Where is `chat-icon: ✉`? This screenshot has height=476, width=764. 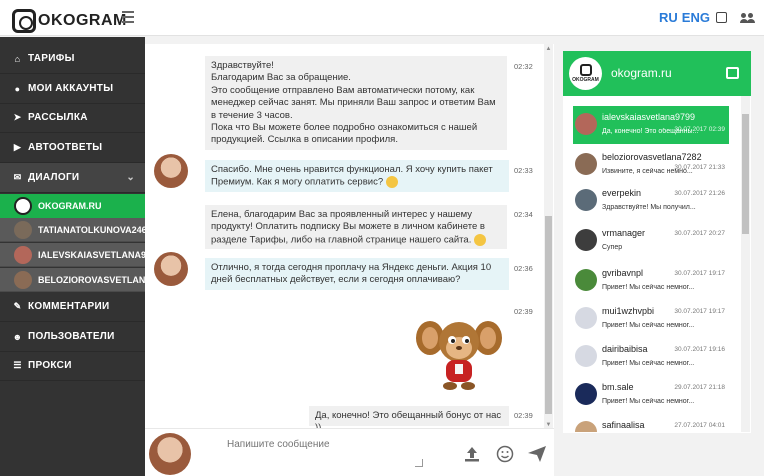
chat-icon: ✉ is located at coordinates (17, 177).